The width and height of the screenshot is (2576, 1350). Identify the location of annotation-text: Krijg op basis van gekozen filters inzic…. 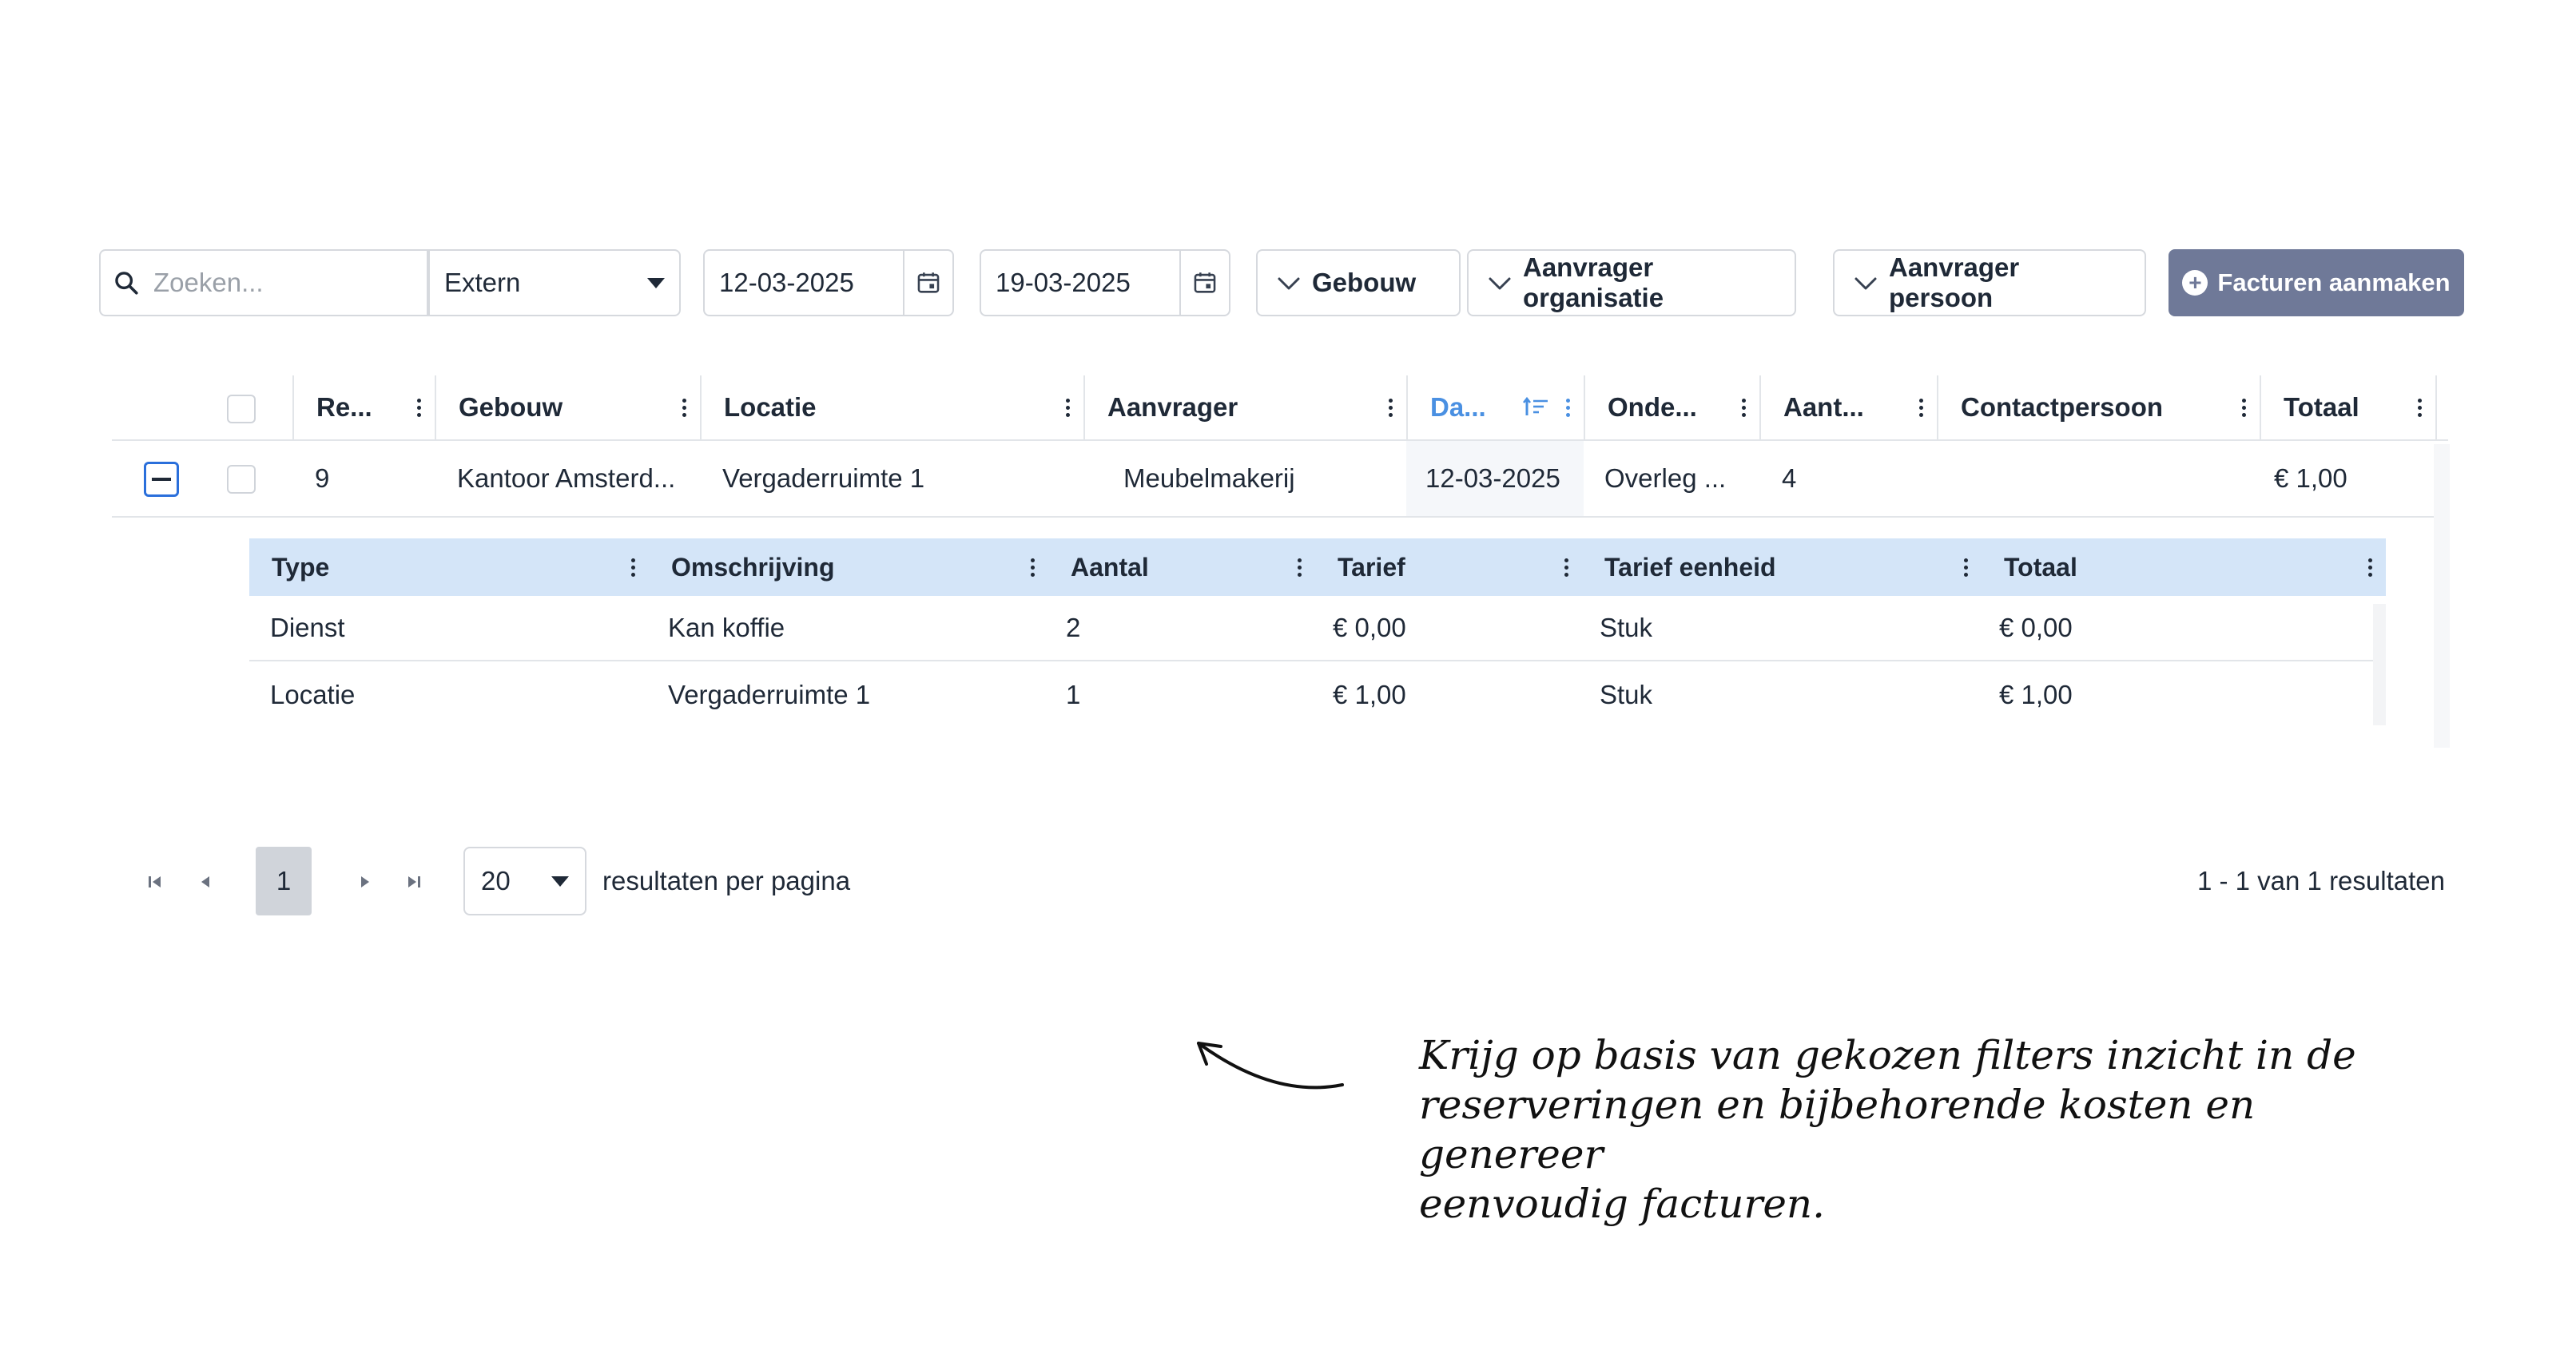
(1930, 1129).